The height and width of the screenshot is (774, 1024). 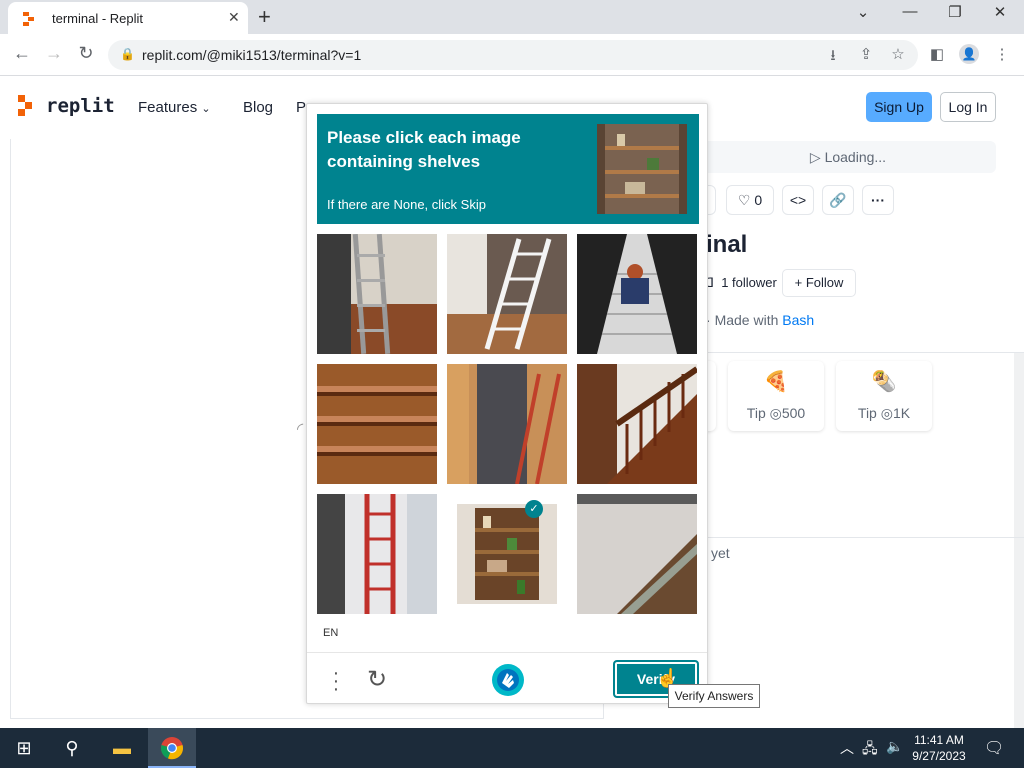 I want to click on minimize-icon: —, so click(x=910, y=11).